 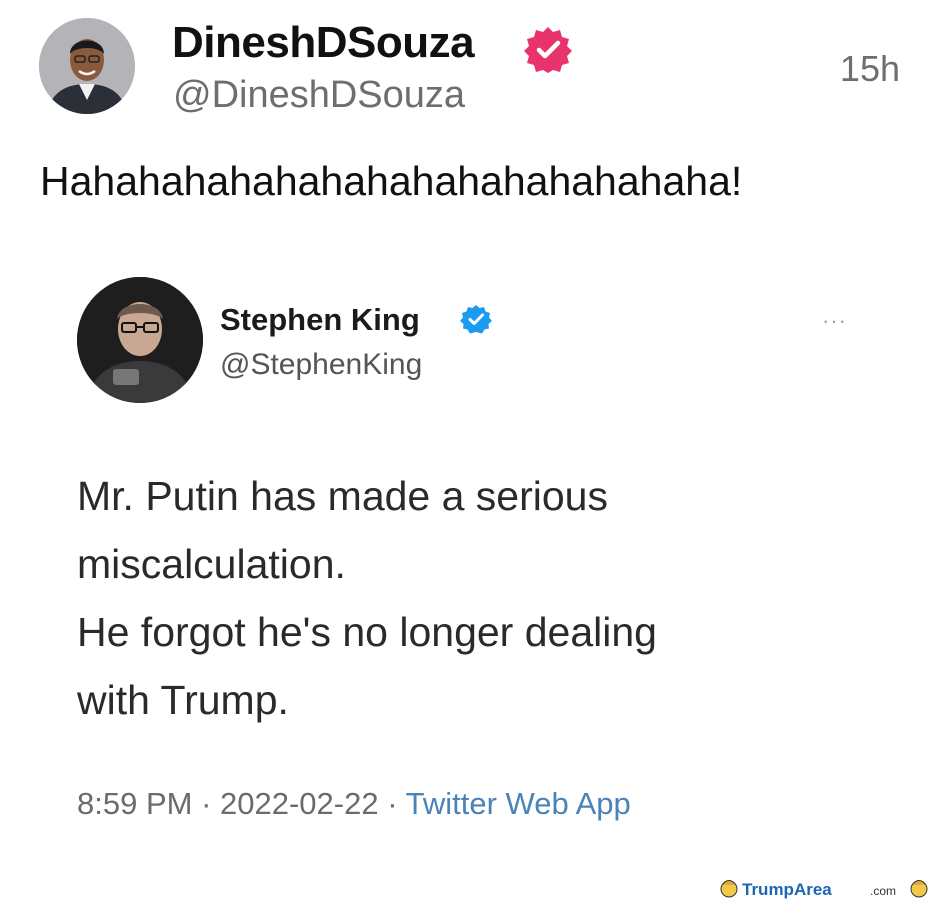 What do you see at coordinates (321, 365) in the screenshot?
I see `quoted-handle: @StephenKing` at bounding box center [321, 365].